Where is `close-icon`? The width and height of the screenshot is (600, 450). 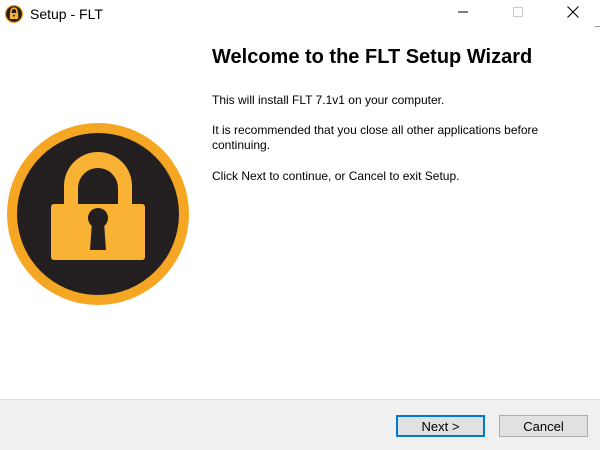 close-icon is located at coordinates (573, 14).